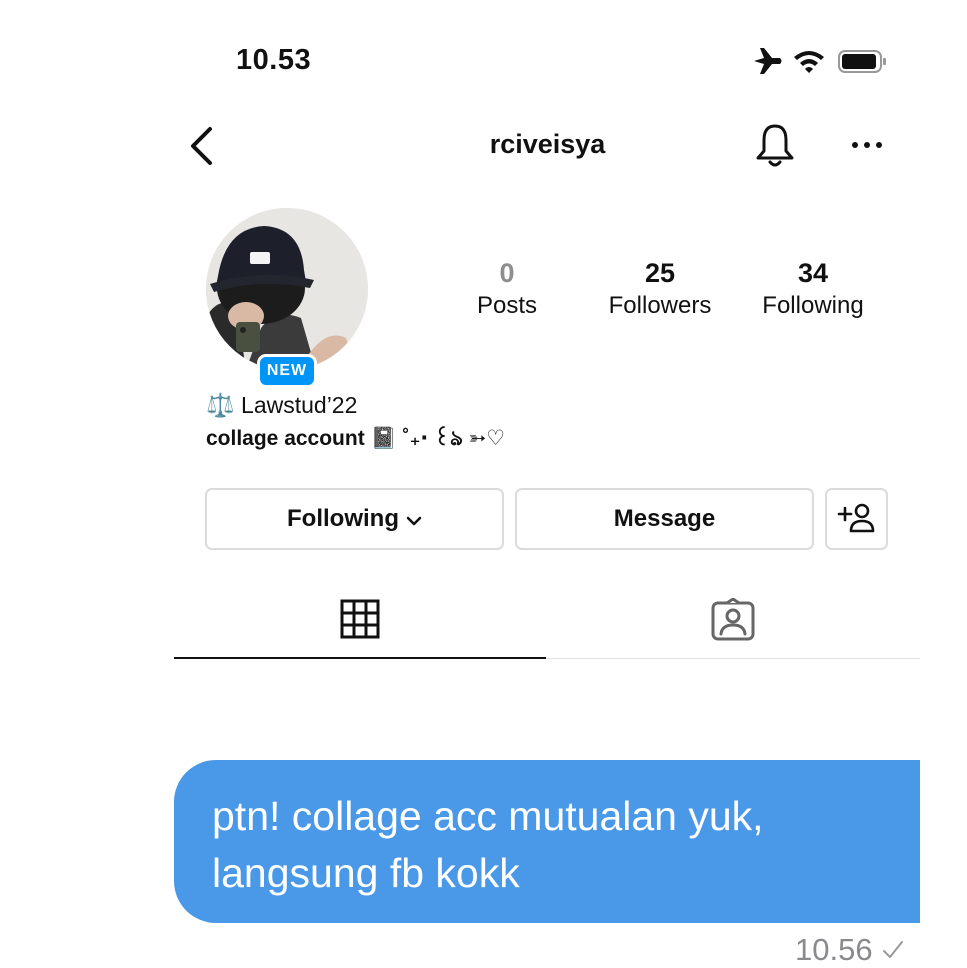 The height and width of the screenshot is (968, 967). Describe the element at coordinates (360, 658) in the screenshot. I see `active-tab-indicator` at that location.